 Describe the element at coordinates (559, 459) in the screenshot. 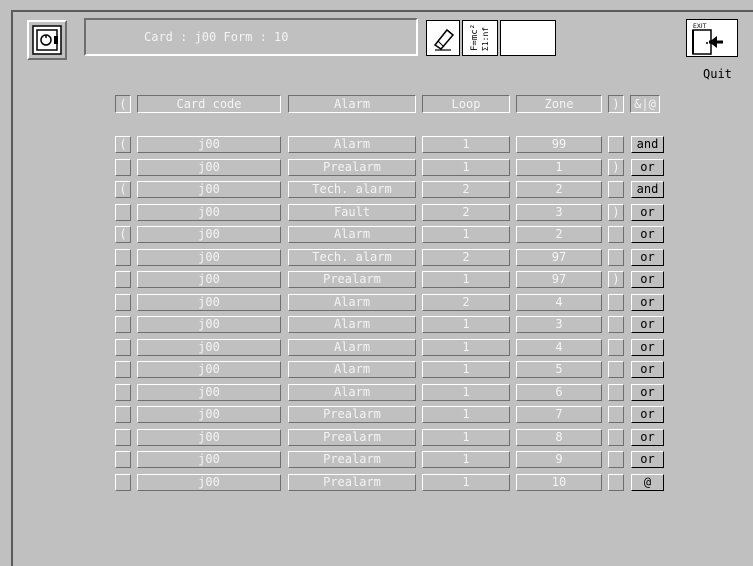

I see `zone-cell: 9` at that location.